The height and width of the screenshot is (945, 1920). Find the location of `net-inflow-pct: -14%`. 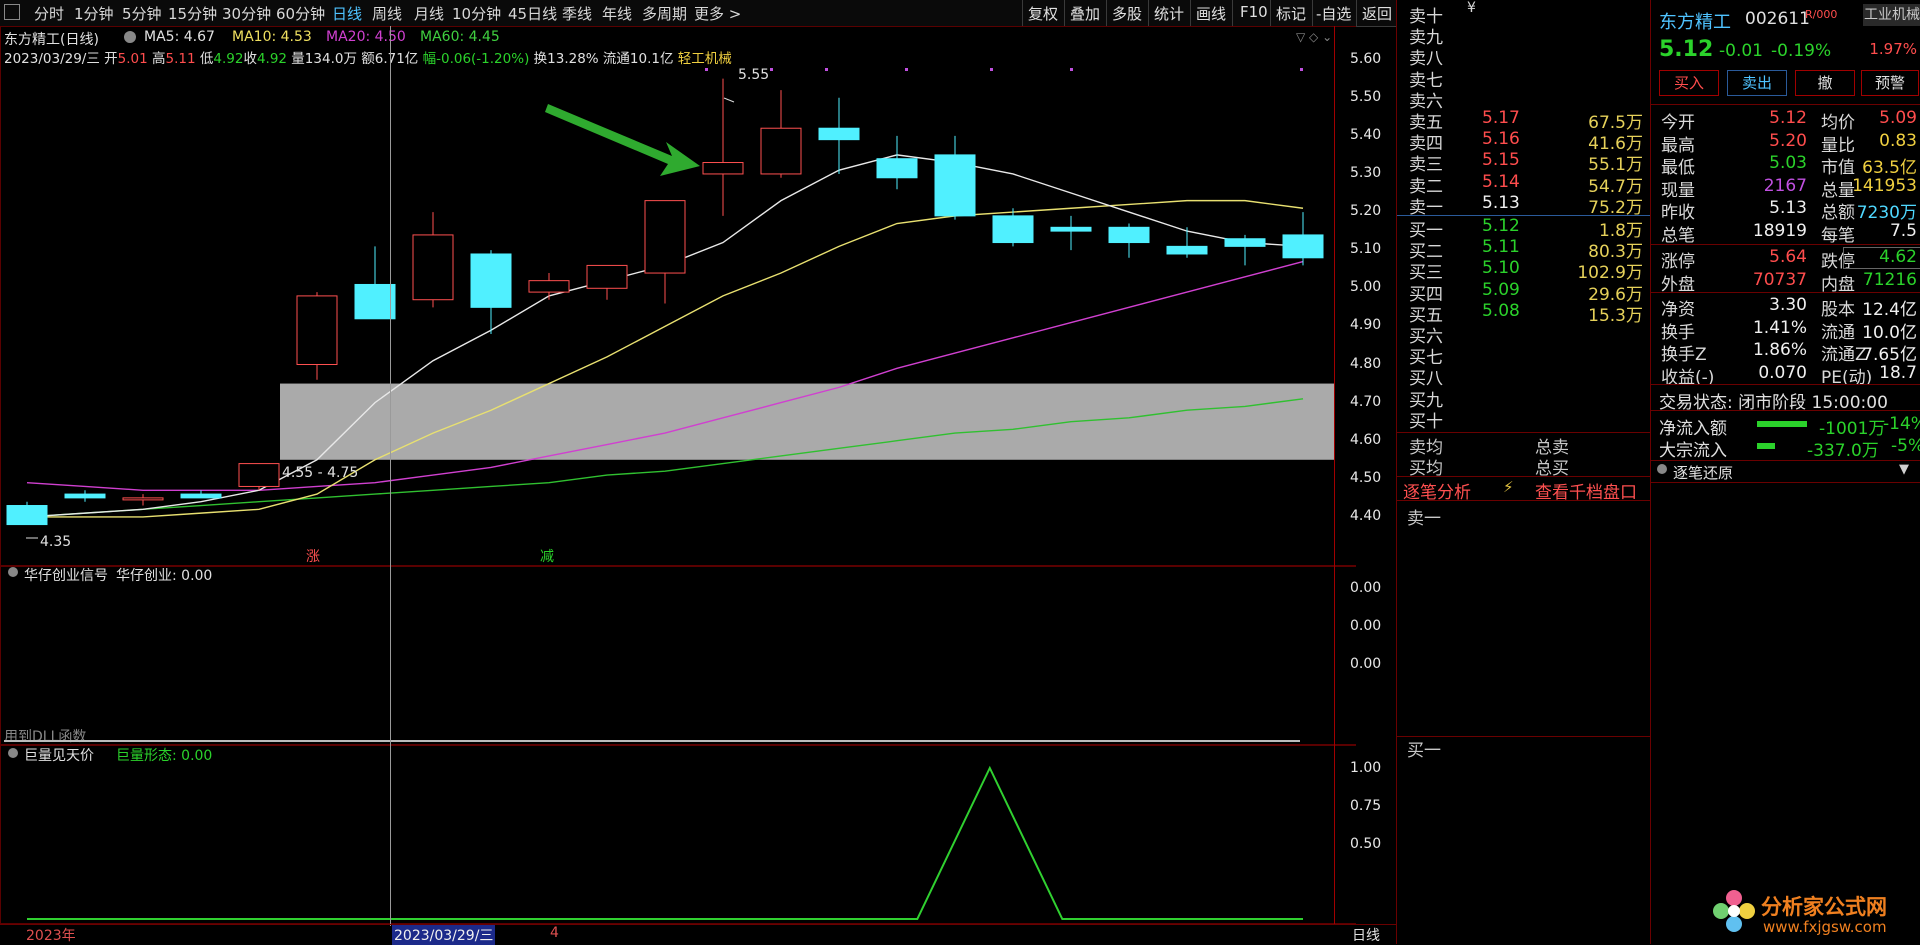

net-inflow-pct: -14% is located at coordinates (1901, 424).